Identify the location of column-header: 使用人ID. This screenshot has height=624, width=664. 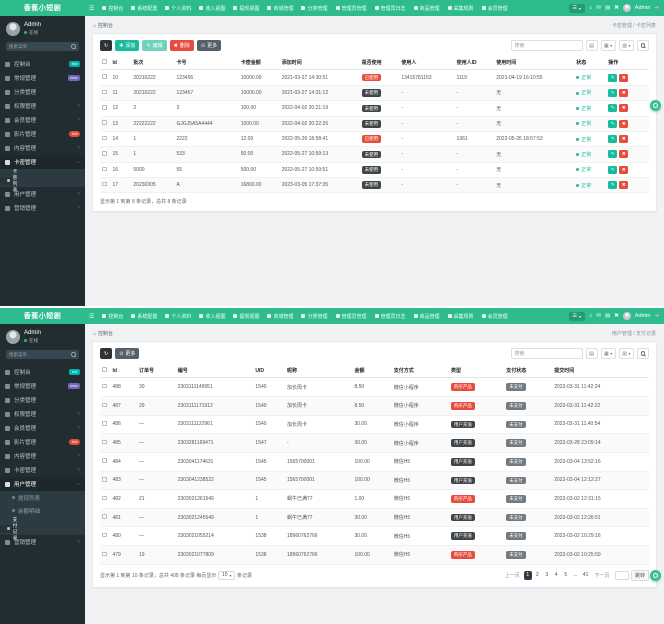
(474, 63).